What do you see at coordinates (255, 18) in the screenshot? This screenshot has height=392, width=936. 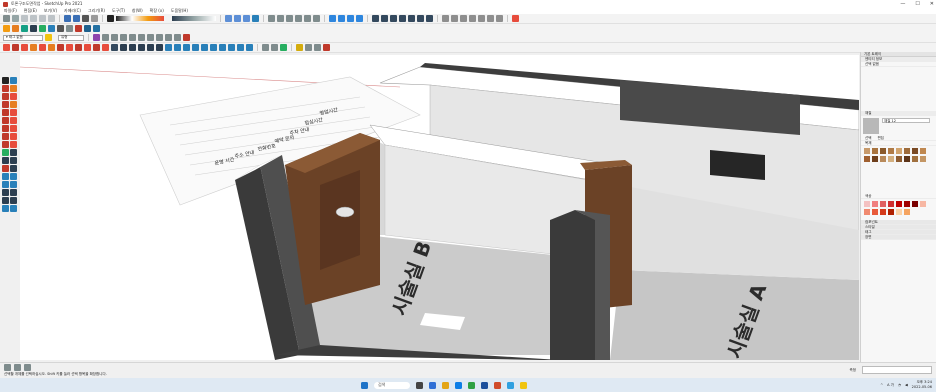 I see `previous-view-icon` at bounding box center [255, 18].